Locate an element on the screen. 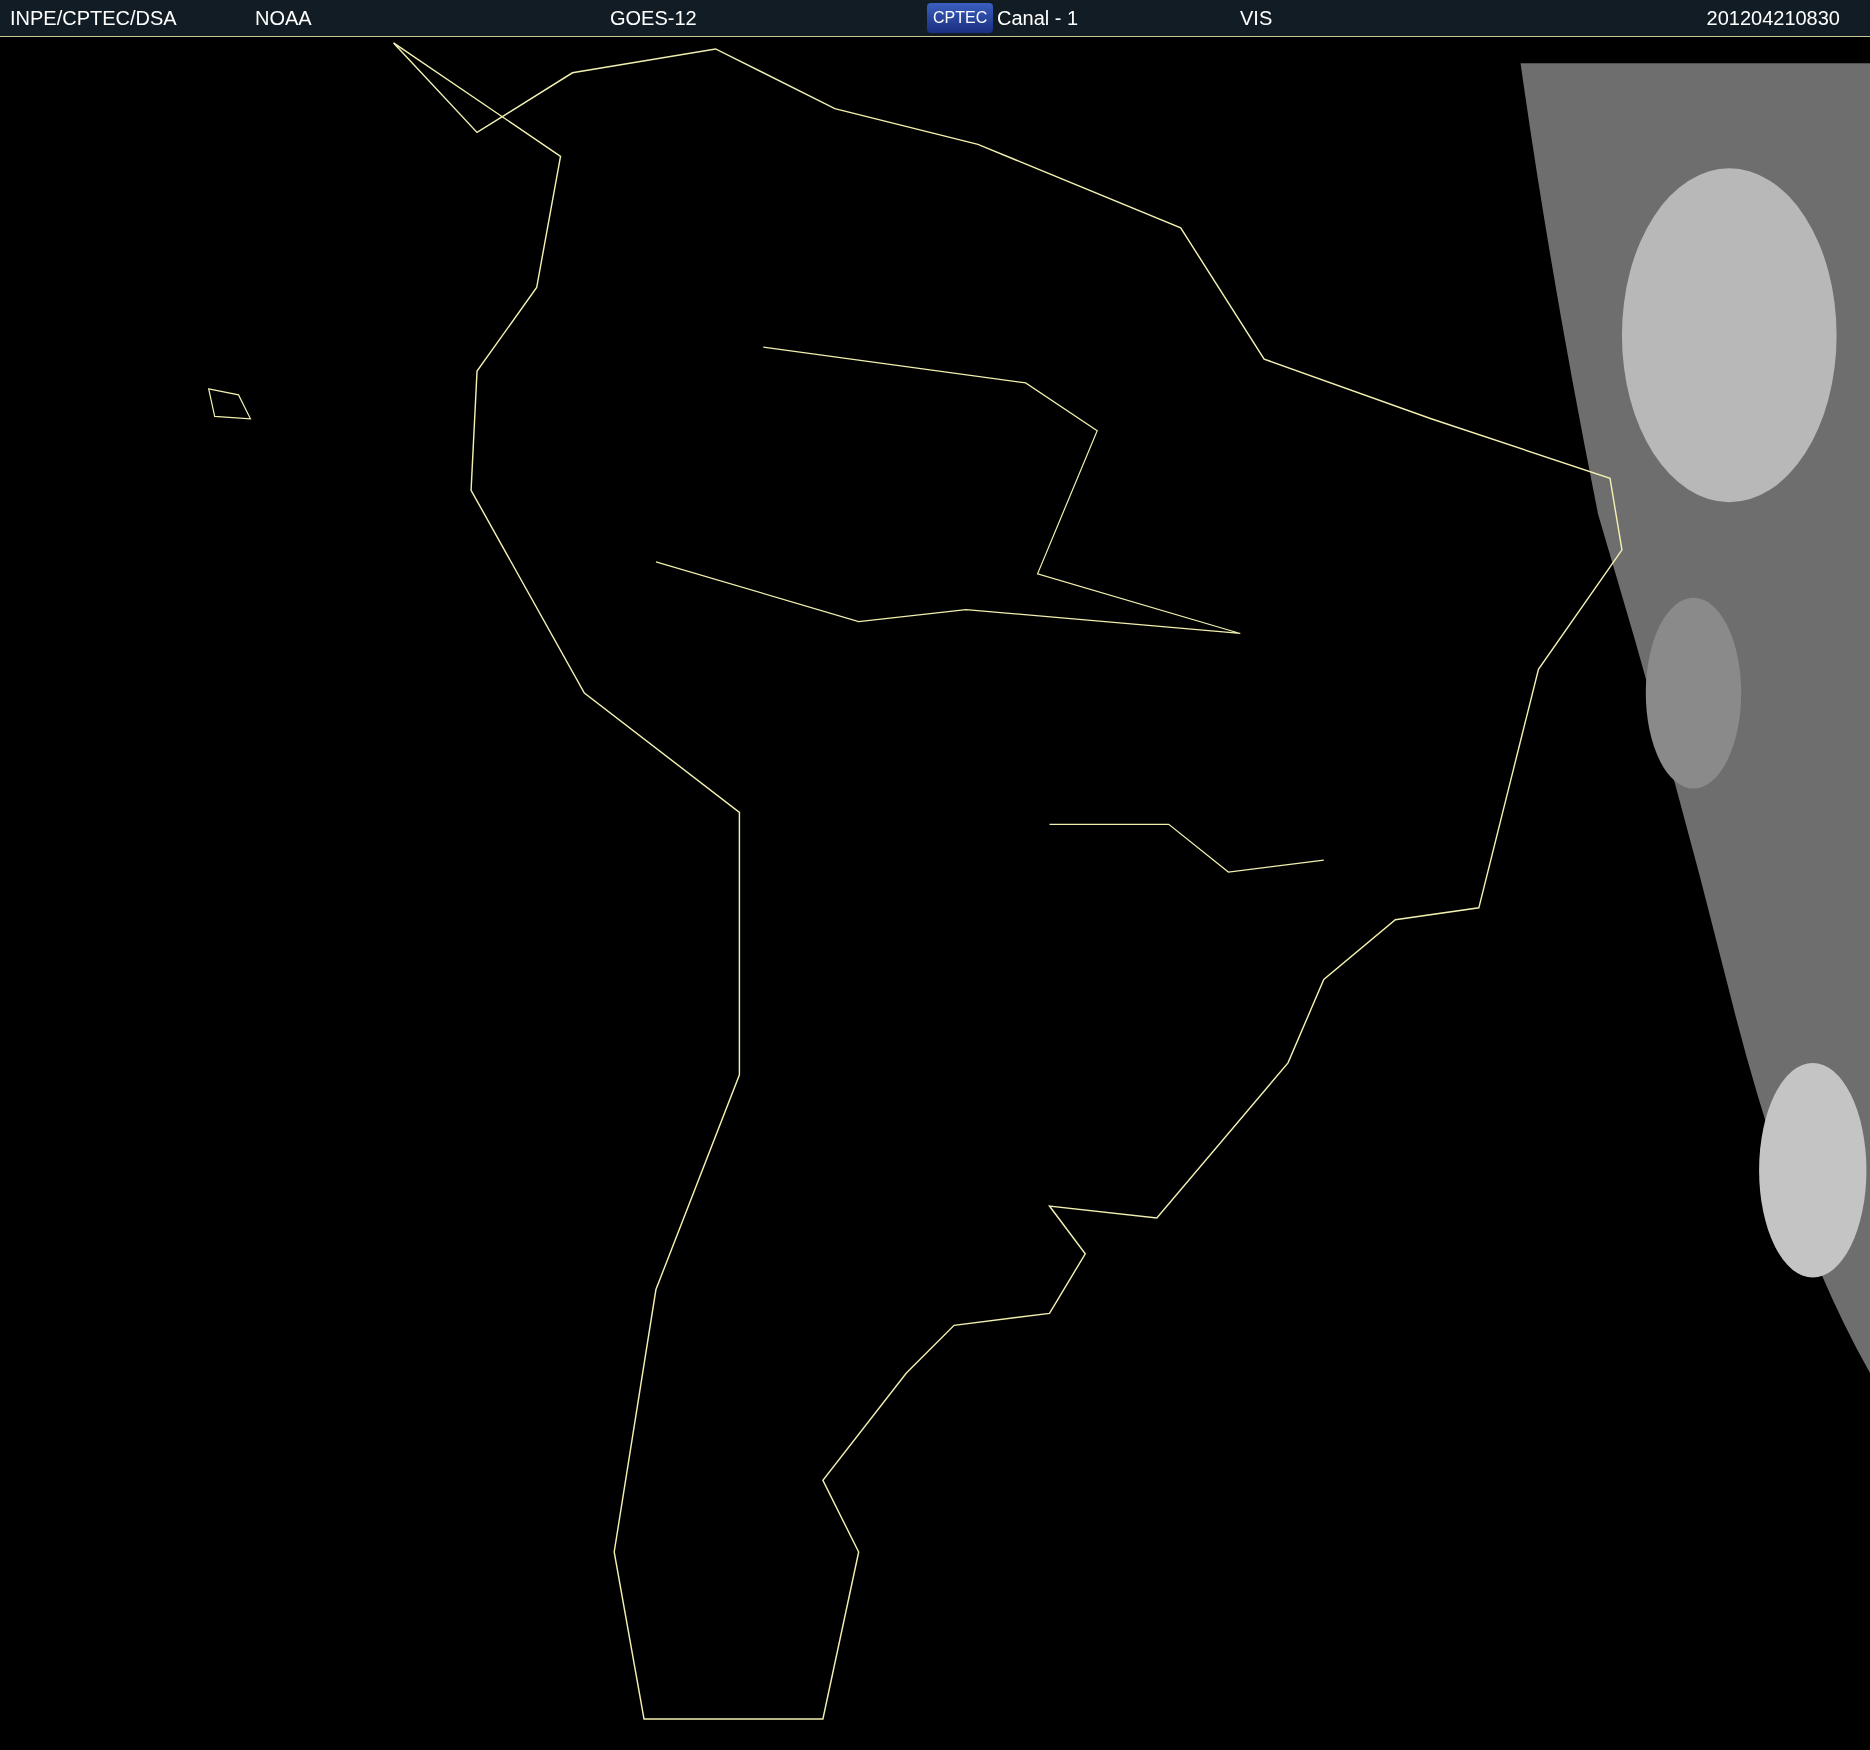 The image size is (1870, 1750). agency-label: NOAA is located at coordinates (283, 18).